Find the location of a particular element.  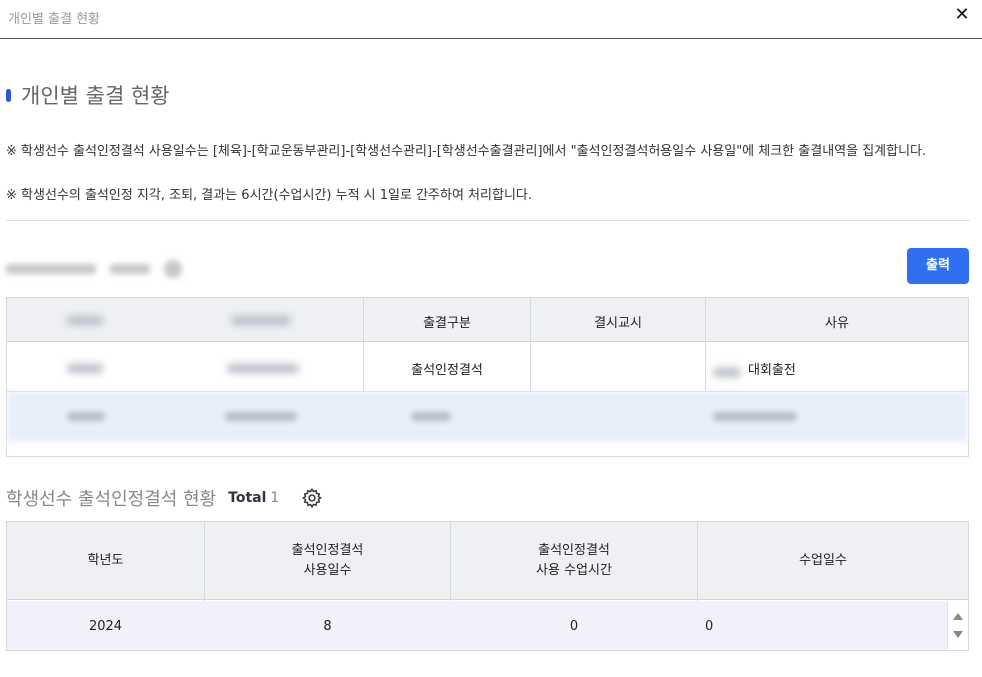

redacted-reason-prefix is located at coordinates (727, 368).